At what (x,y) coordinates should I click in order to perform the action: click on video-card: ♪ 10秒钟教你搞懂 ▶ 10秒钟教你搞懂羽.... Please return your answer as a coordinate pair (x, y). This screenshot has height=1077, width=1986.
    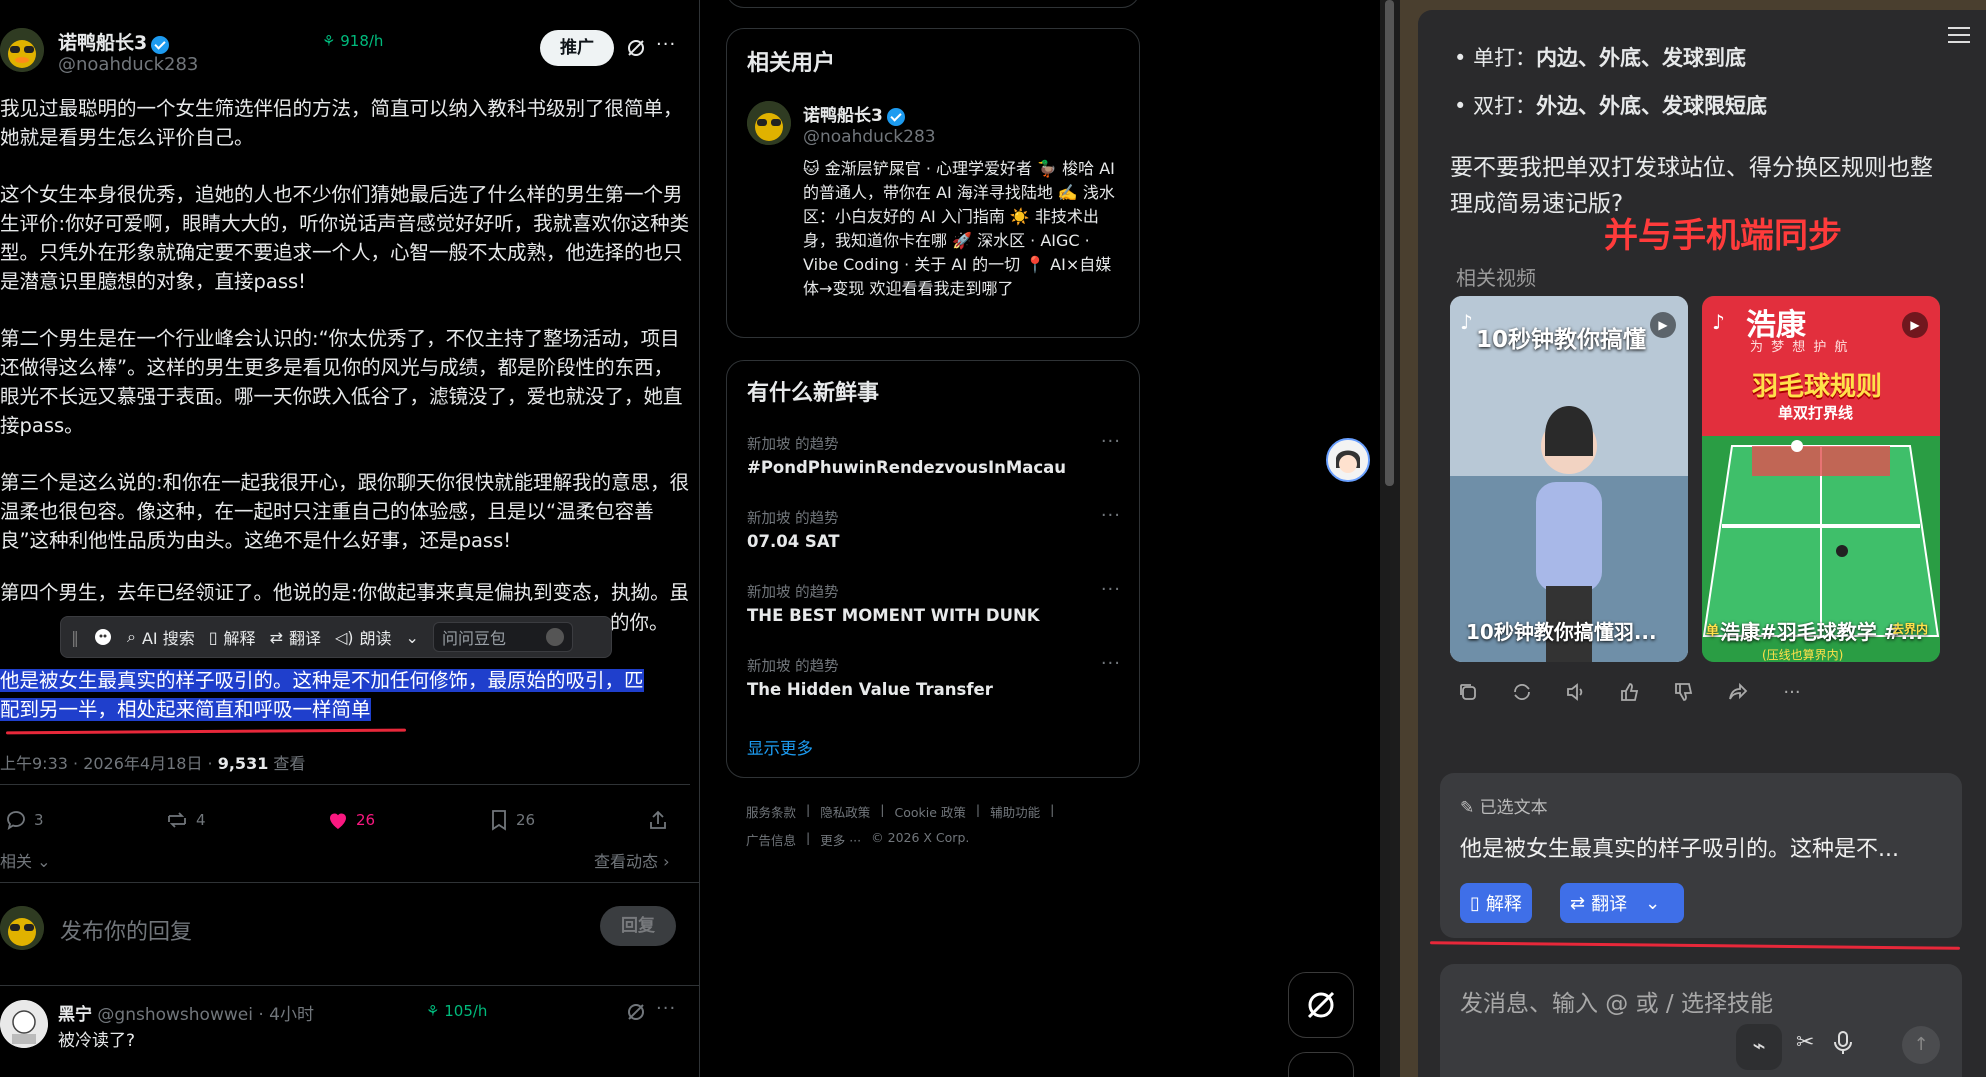
    Looking at the image, I should click on (1569, 479).